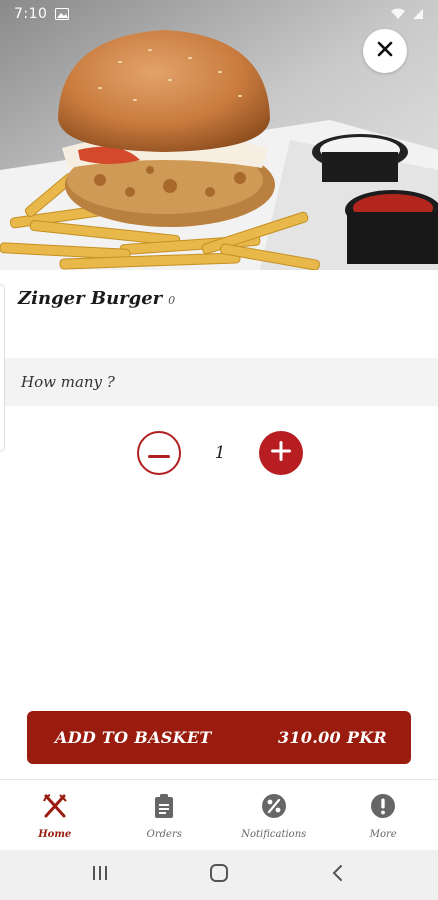 The image size is (438, 900). What do you see at coordinates (383, 808) in the screenshot?
I see `more-info-icon` at bounding box center [383, 808].